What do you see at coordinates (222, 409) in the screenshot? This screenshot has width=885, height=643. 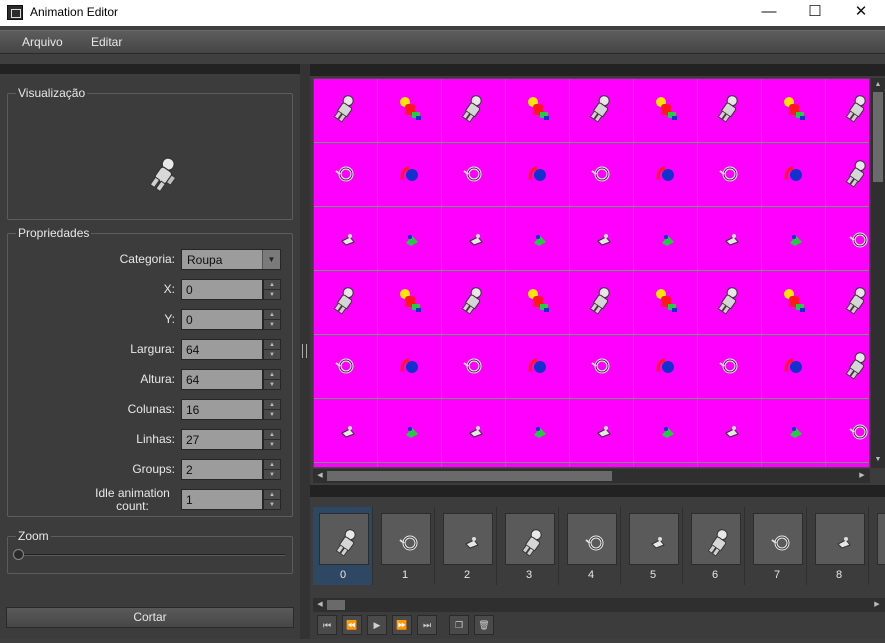 I see `colunas-field: 16` at bounding box center [222, 409].